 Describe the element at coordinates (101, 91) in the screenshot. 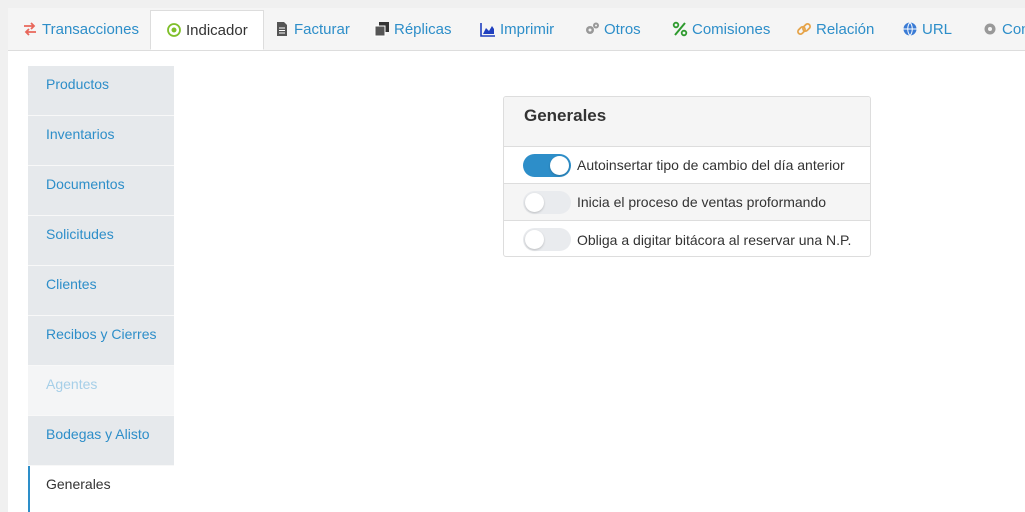

I see `sidebar-item-productos: Productos` at that location.